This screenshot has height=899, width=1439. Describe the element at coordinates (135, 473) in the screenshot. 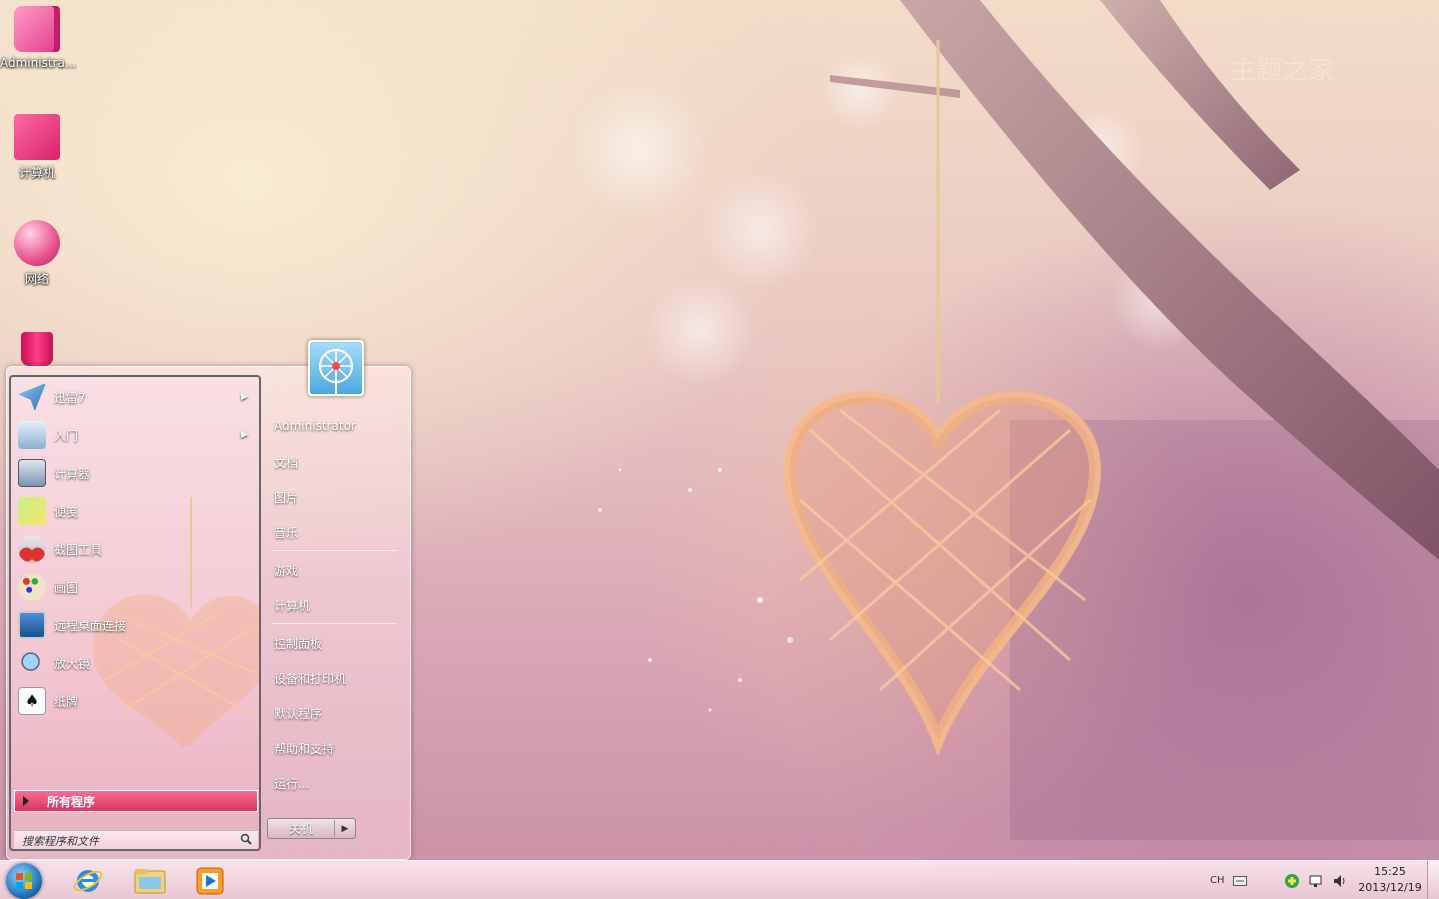

I see `program-calculator: 计算器` at that location.